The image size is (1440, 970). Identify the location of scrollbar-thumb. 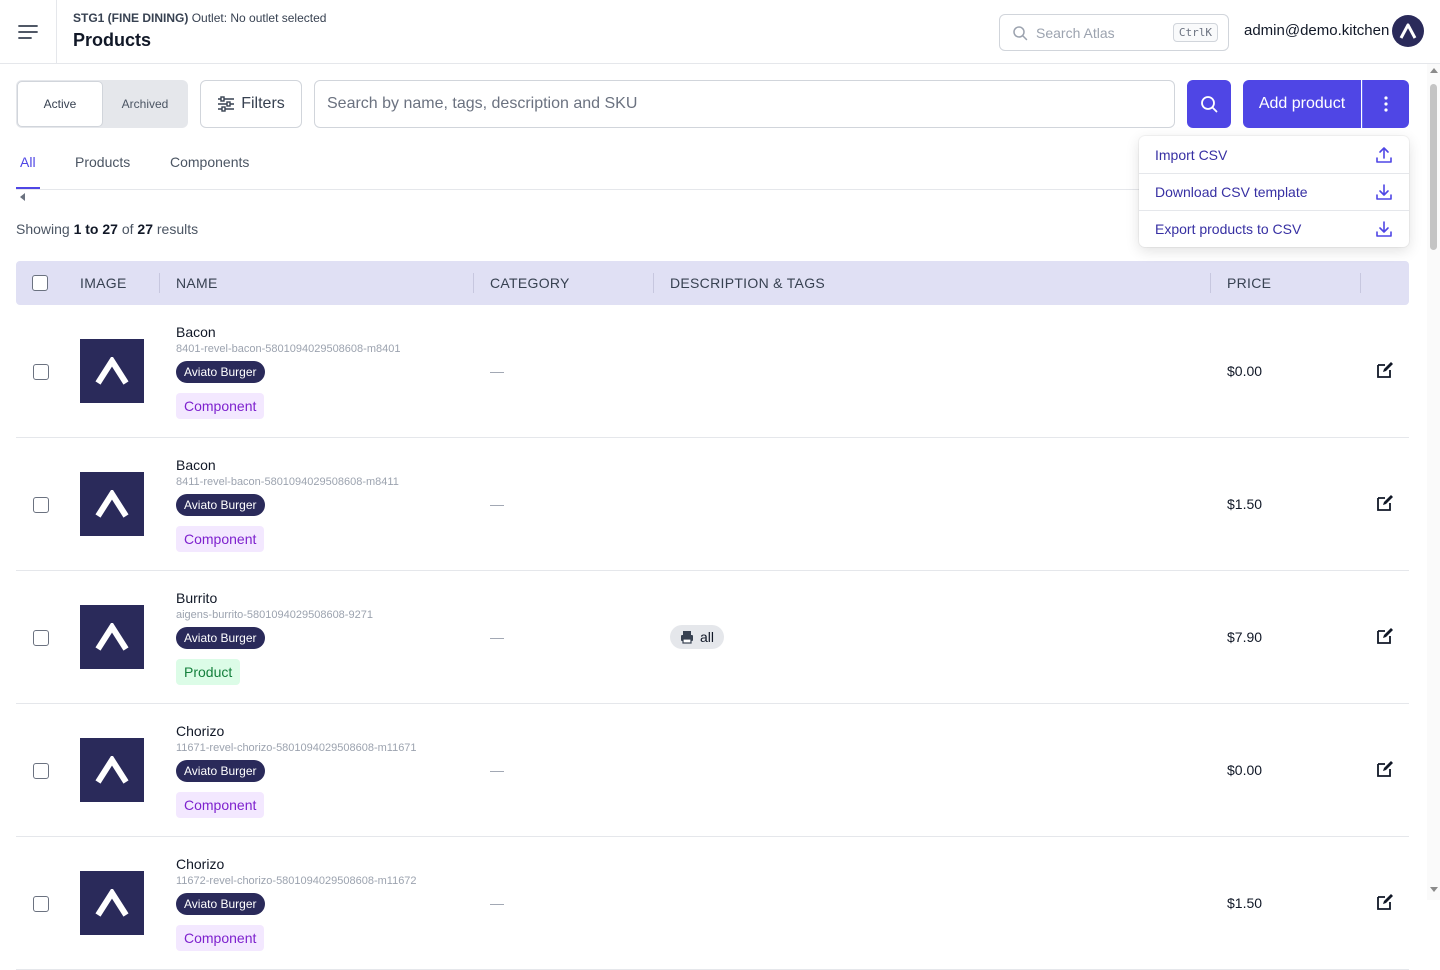
(1433, 167).